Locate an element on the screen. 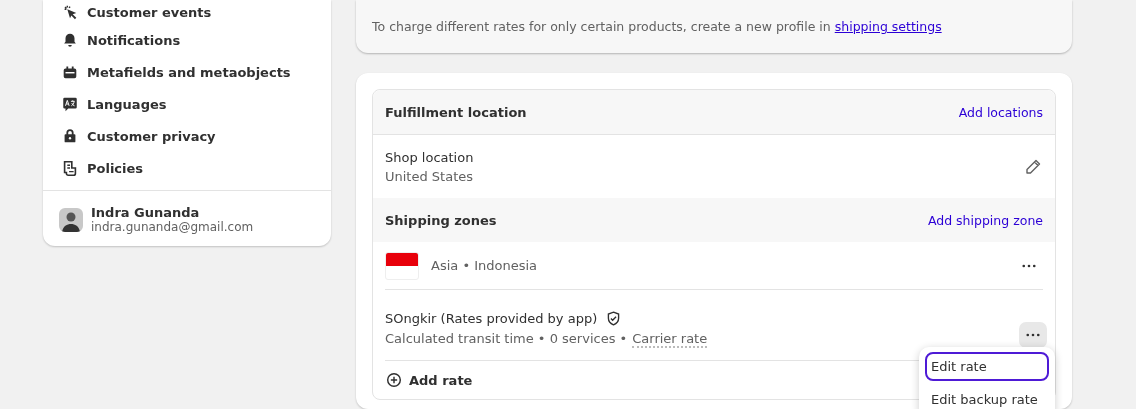 The image size is (1136, 409). policy-icon is located at coordinates (70, 168).